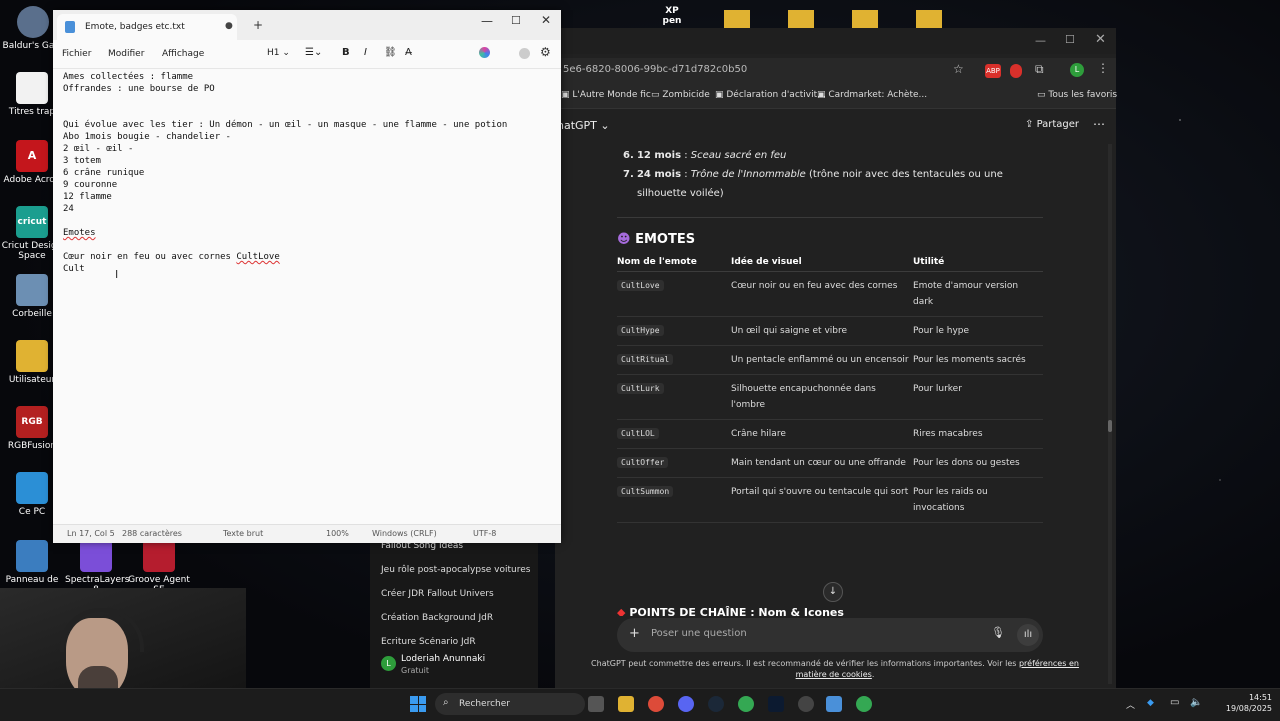  What do you see at coordinates (624, 239) in the screenshot?
I see `devil-icon: ☻` at bounding box center [624, 239].